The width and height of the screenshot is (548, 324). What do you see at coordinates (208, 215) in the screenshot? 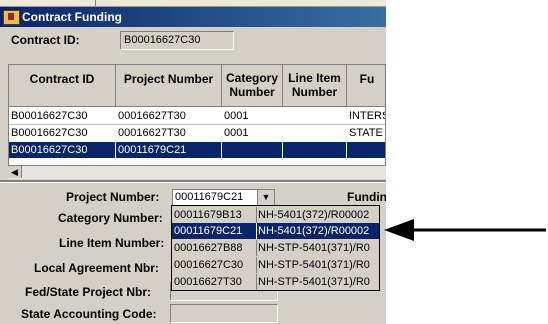
I see `option-project-number: 00011679B13` at bounding box center [208, 215].